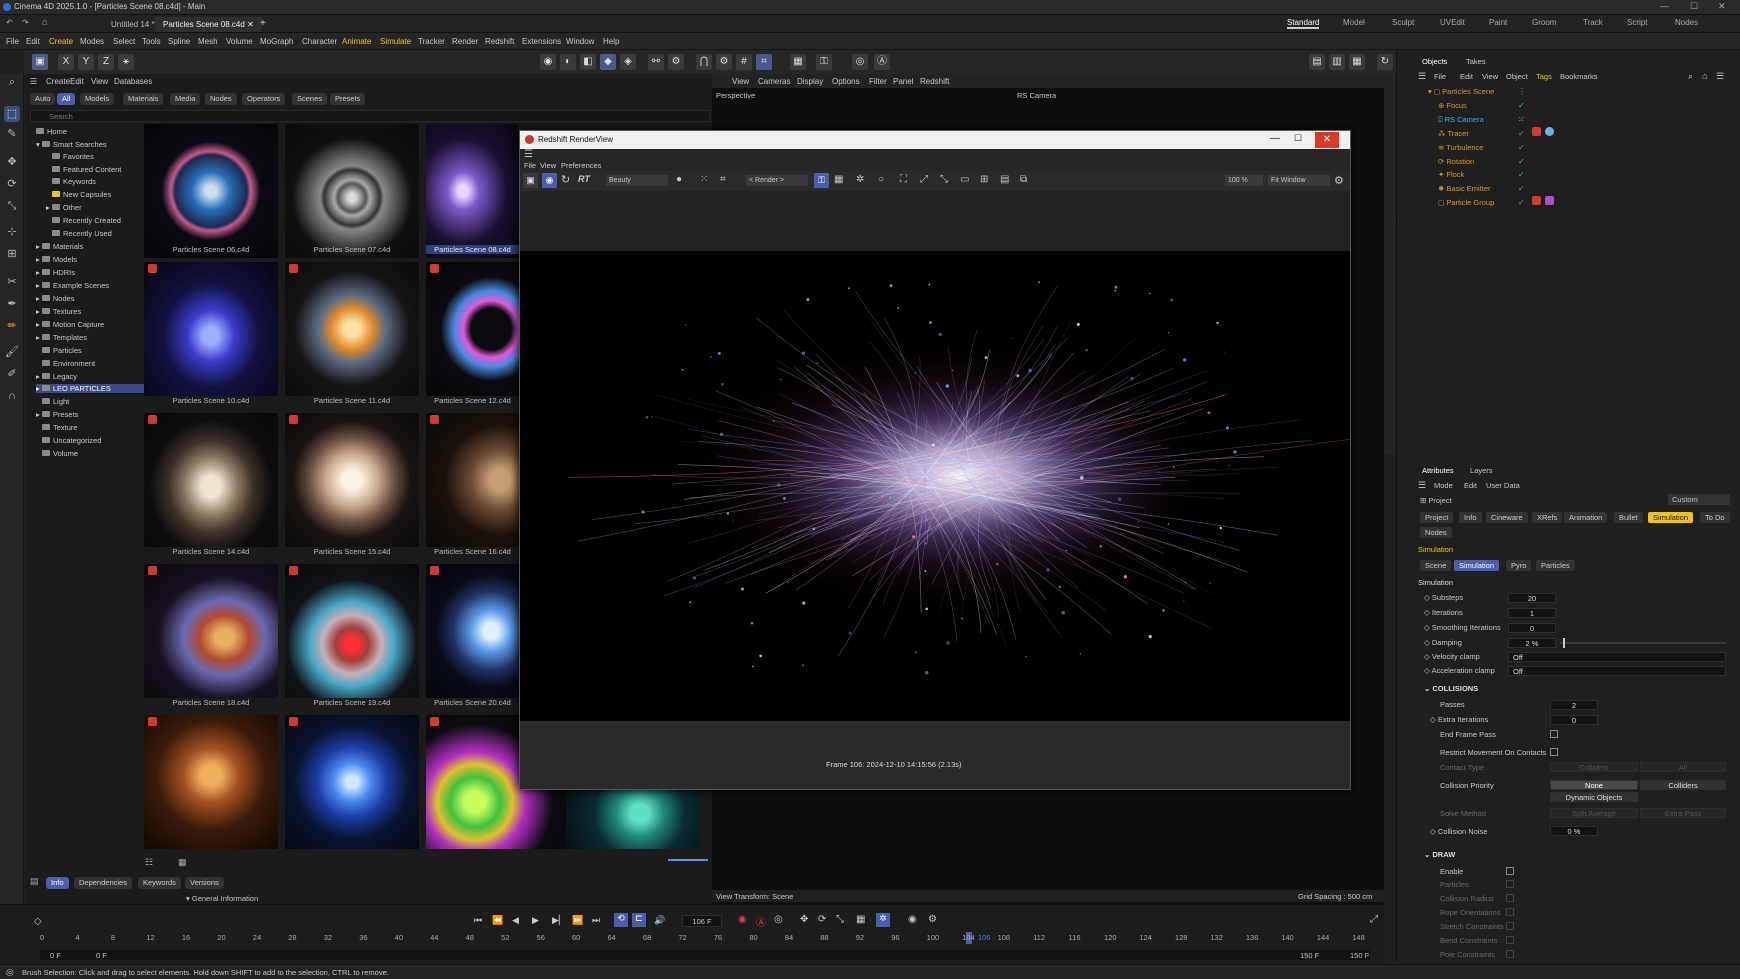 The height and width of the screenshot is (979, 1740). Describe the element at coordinates (1549, 200) in the screenshot. I see `particle-tag-icon` at that location.